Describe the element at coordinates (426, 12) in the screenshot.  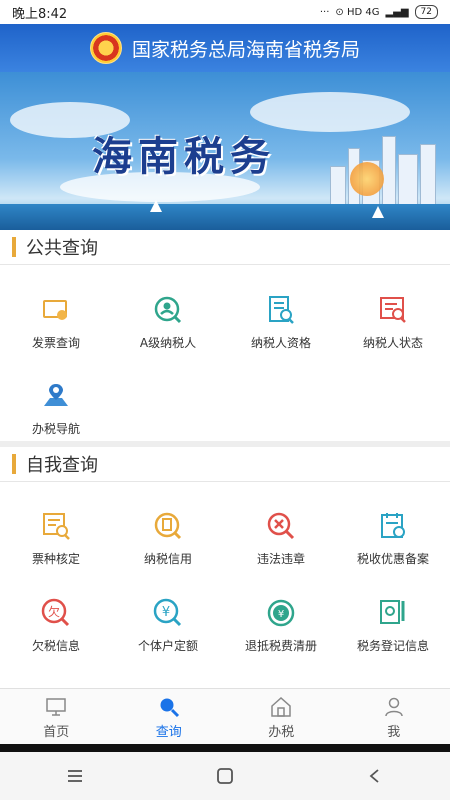
I see `battery-icon: 72` at that location.